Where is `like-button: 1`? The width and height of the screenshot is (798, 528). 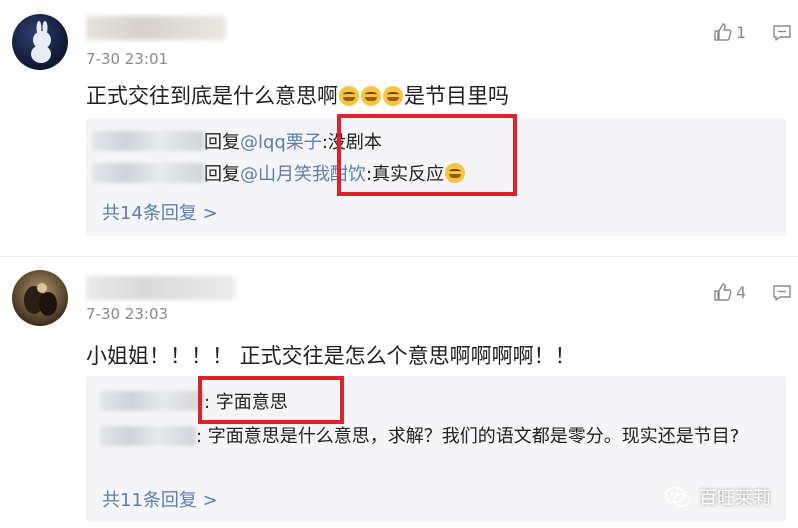
like-button: 1 is located at coordinates (729, 32).